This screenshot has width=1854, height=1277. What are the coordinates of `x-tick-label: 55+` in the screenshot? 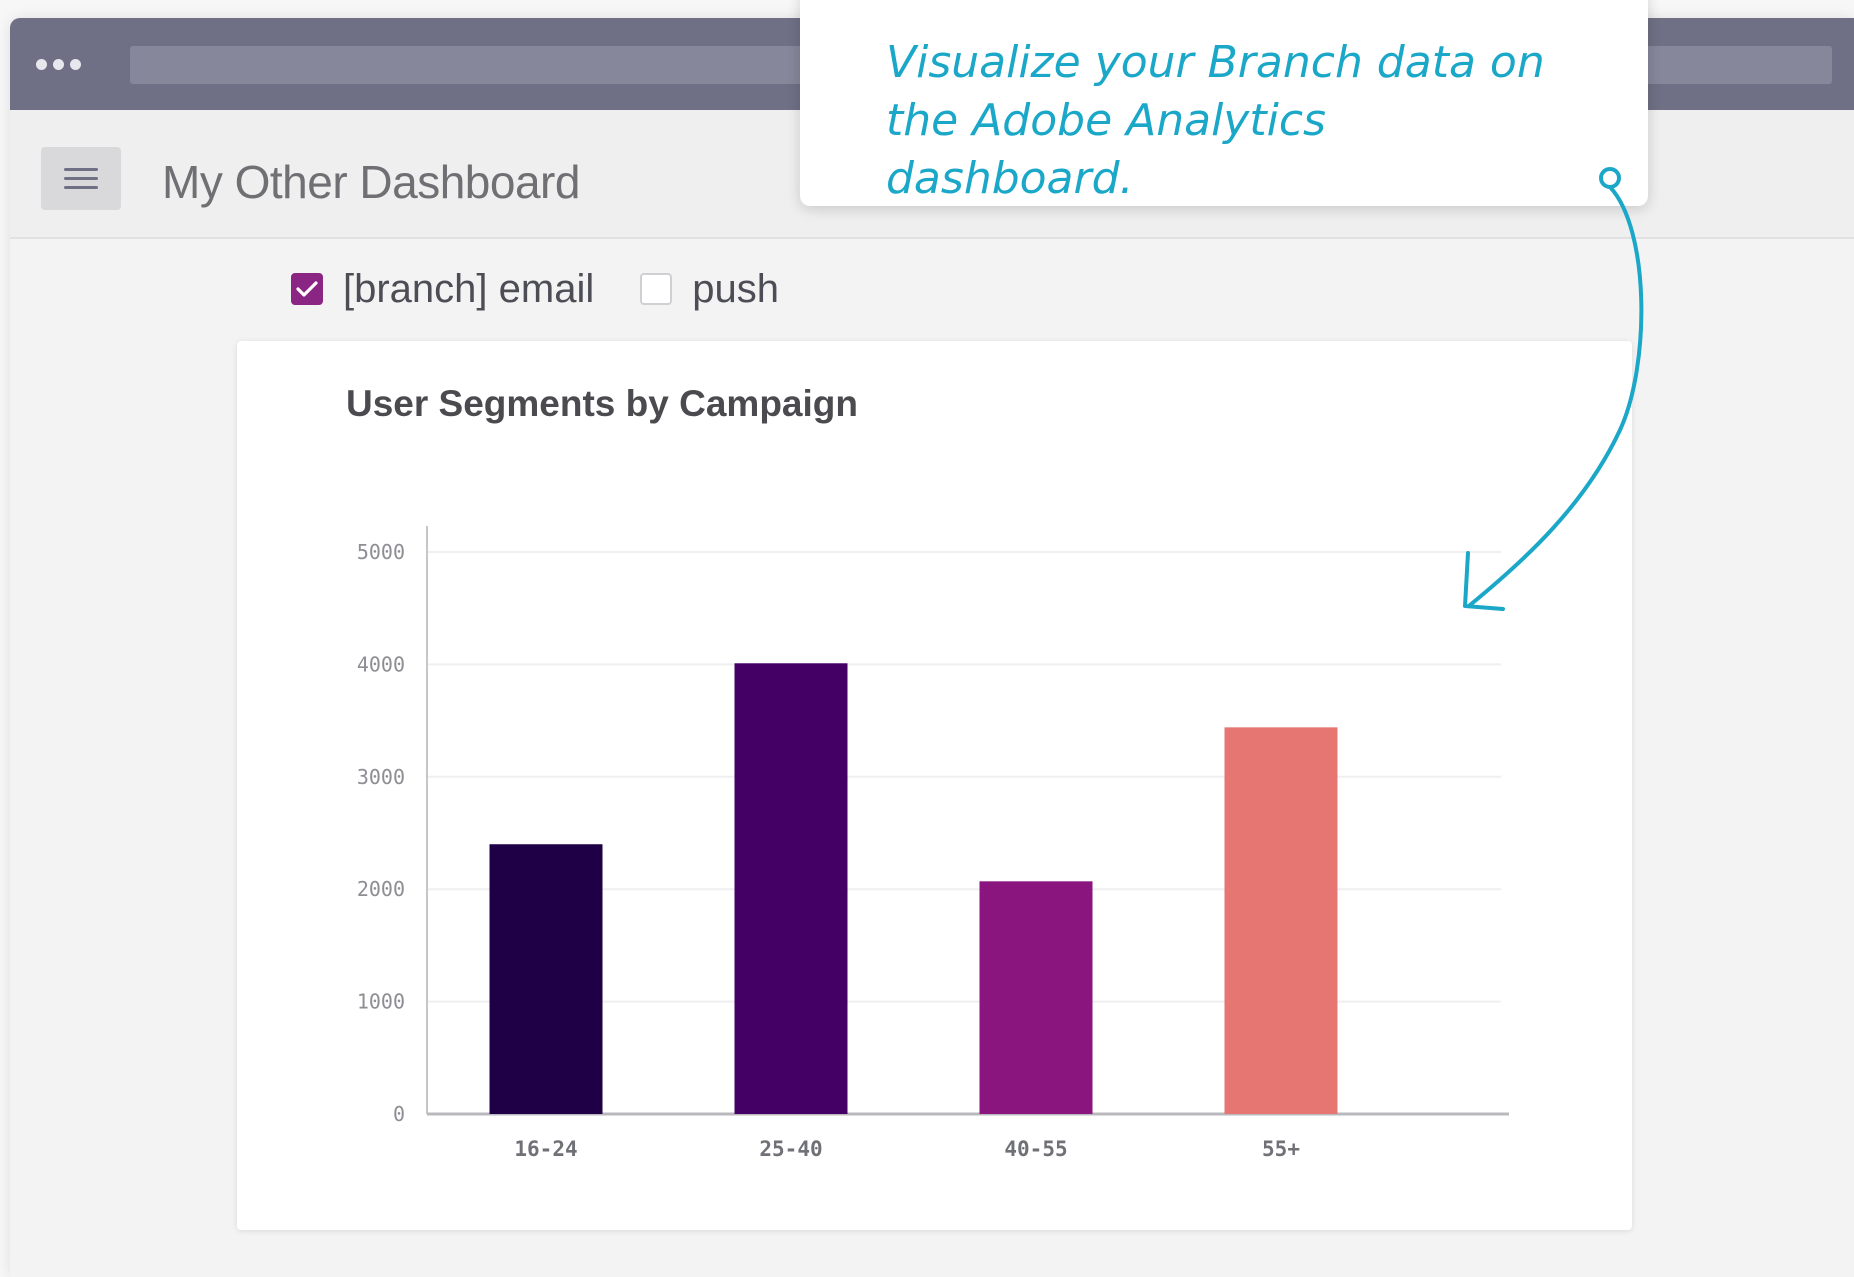 It's located at (1281, 1149).